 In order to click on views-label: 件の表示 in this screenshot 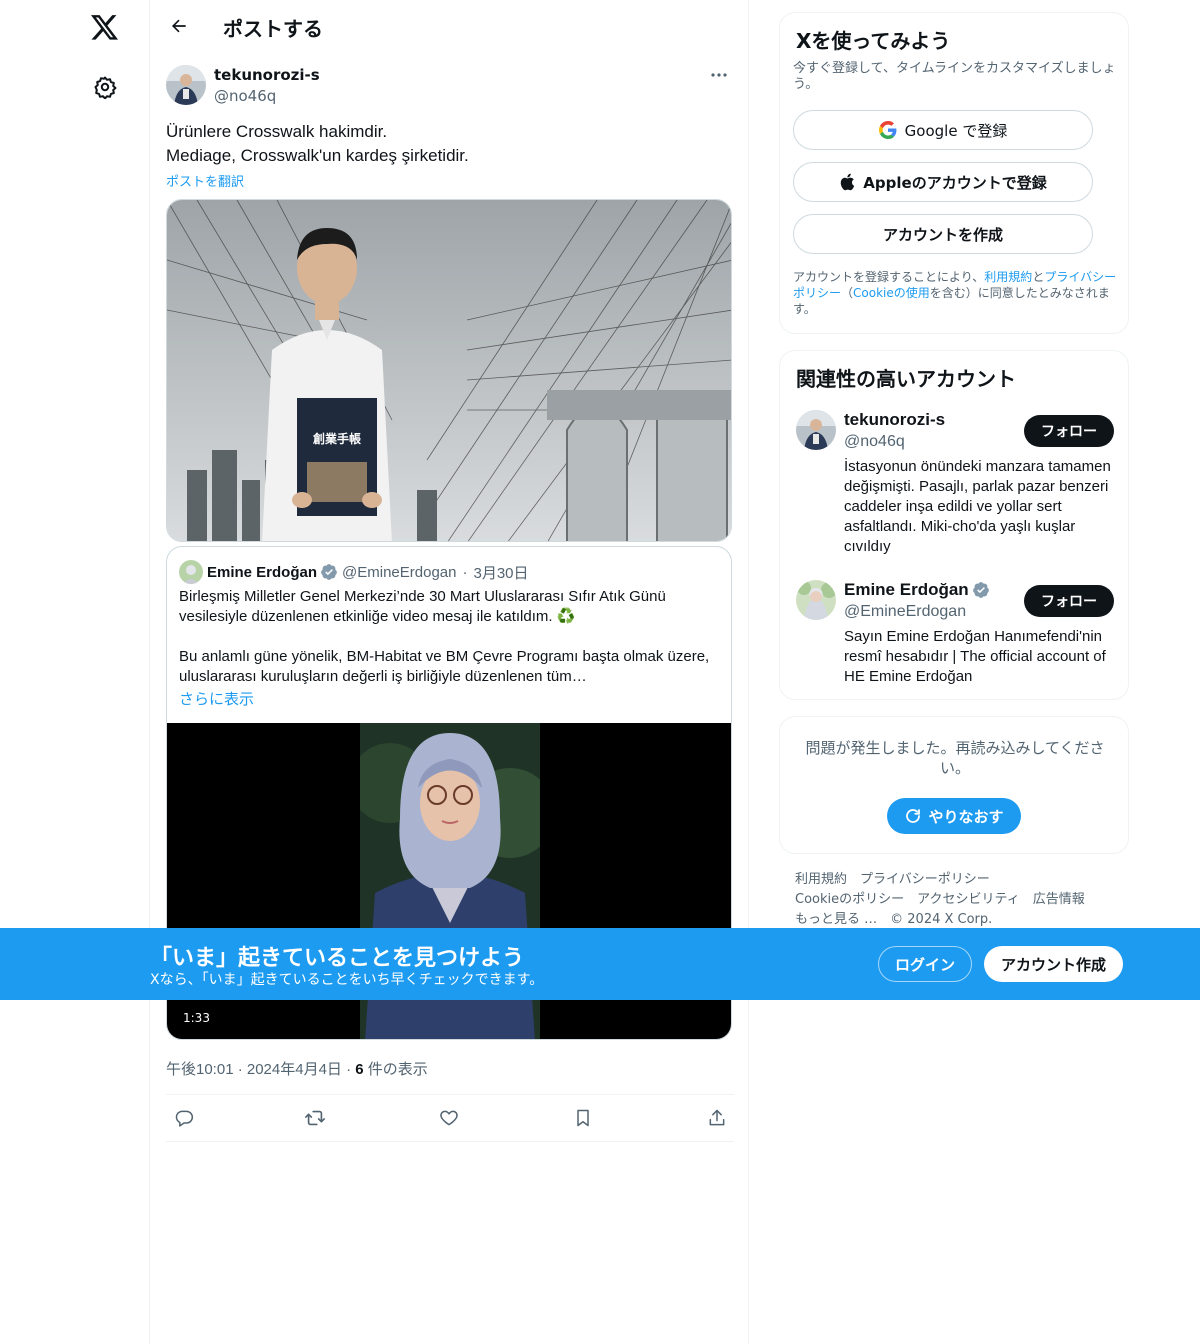, I will do `click(395, 1069)`.